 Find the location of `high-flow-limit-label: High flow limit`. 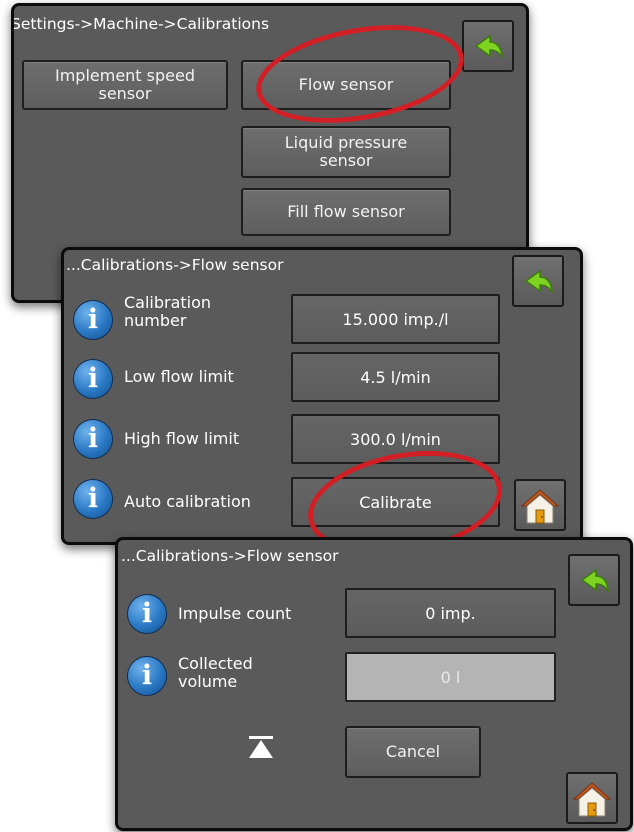

high-flow-limit-label: High flow limit is located at coordinates (182, 438).